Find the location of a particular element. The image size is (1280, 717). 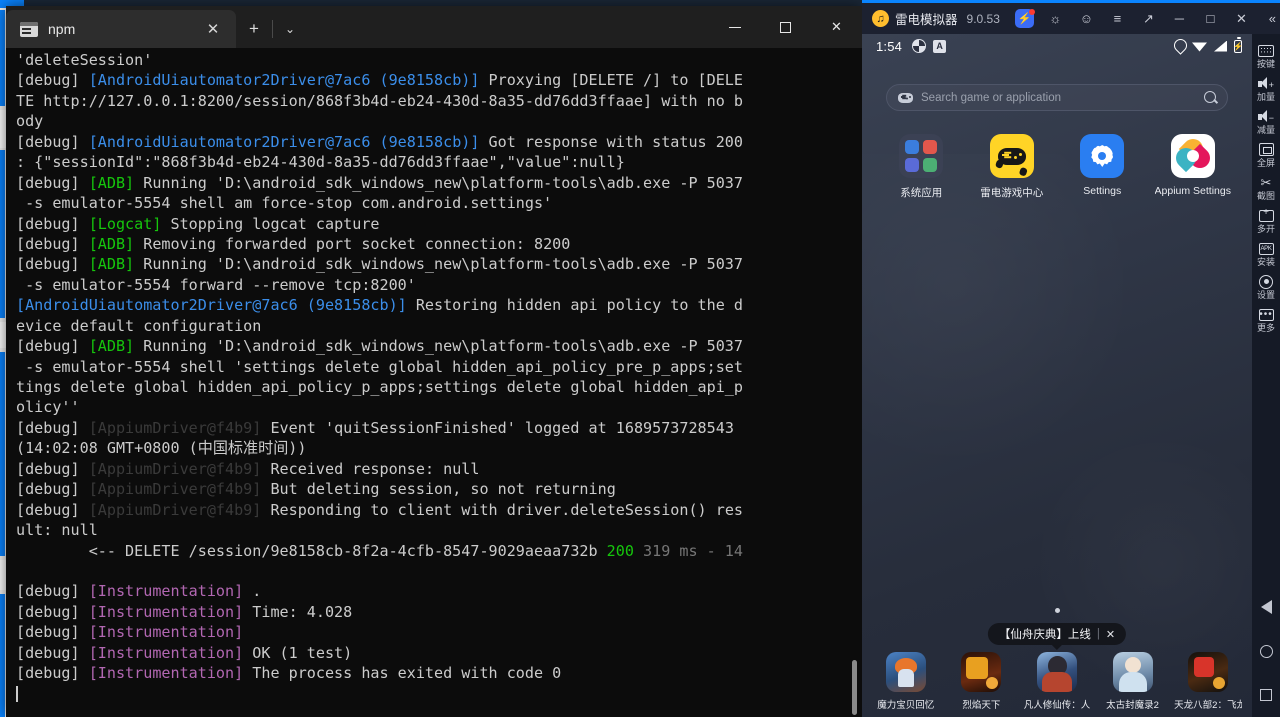

ldplayer-version: 9.0.53 is located at coordinates (983, 18).